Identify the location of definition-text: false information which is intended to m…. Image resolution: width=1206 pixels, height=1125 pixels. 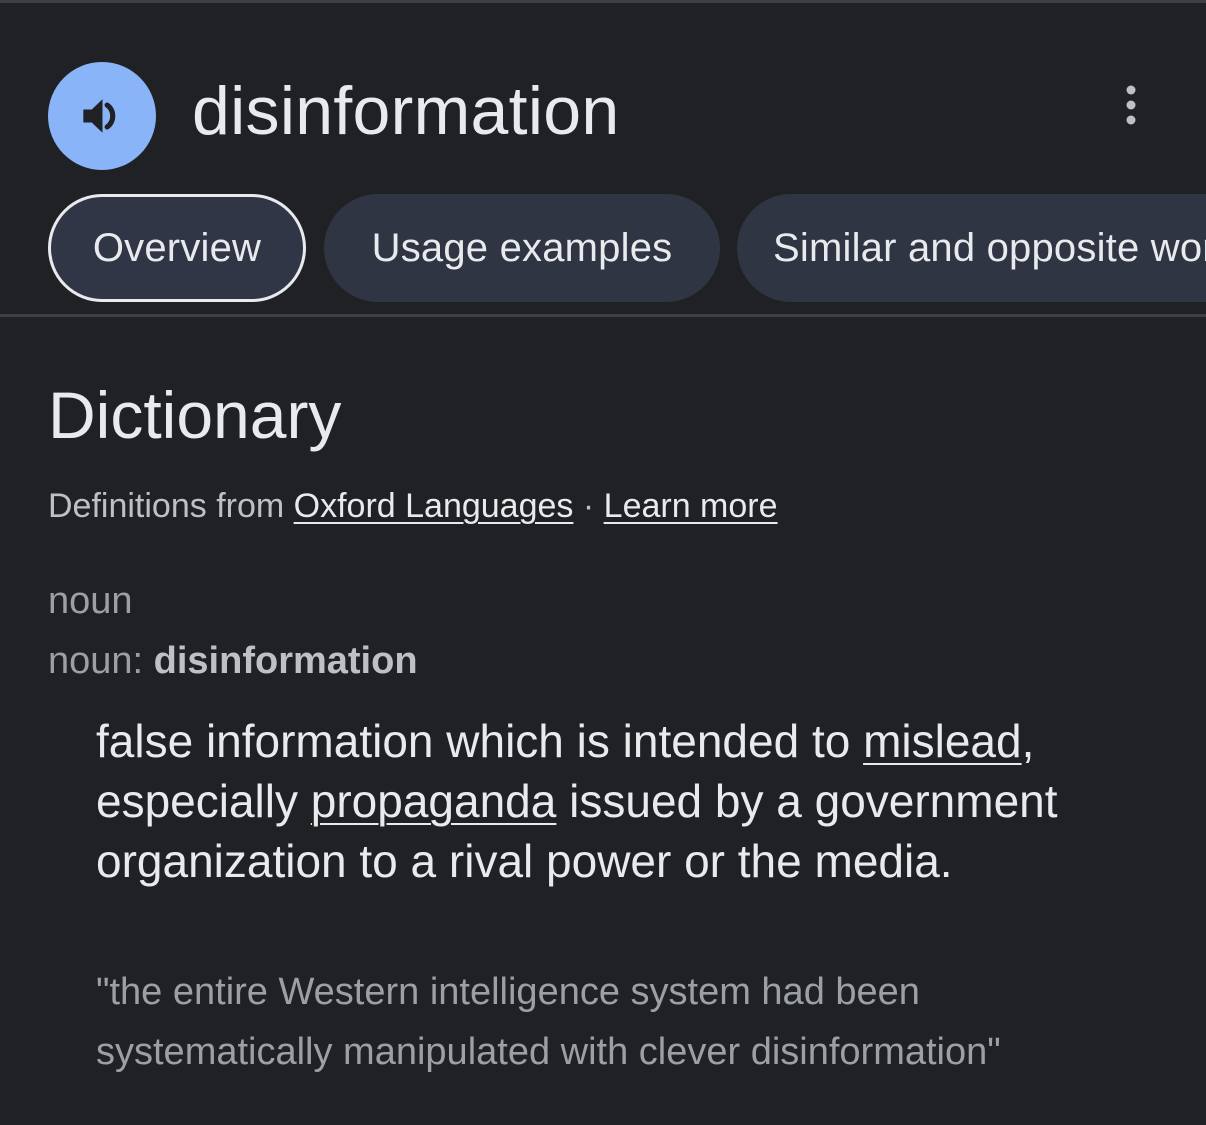
(636, 801).